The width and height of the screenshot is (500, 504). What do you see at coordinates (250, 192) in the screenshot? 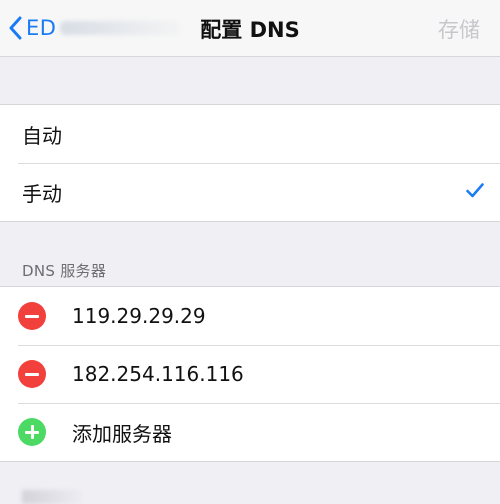
I see `mode-option-manual: 手动` at bounding box center [250, 192].